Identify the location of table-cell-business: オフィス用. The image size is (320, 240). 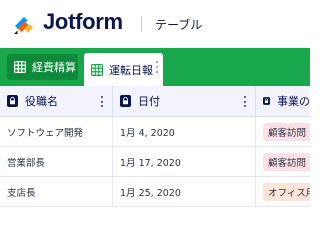
(283, 192).